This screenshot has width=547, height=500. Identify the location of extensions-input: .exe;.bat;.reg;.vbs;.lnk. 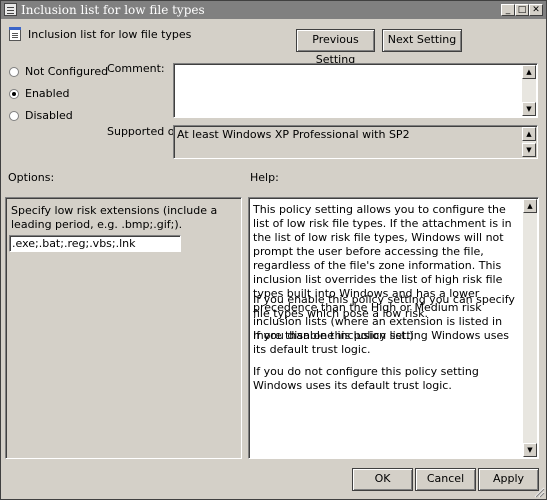
(95, 243).